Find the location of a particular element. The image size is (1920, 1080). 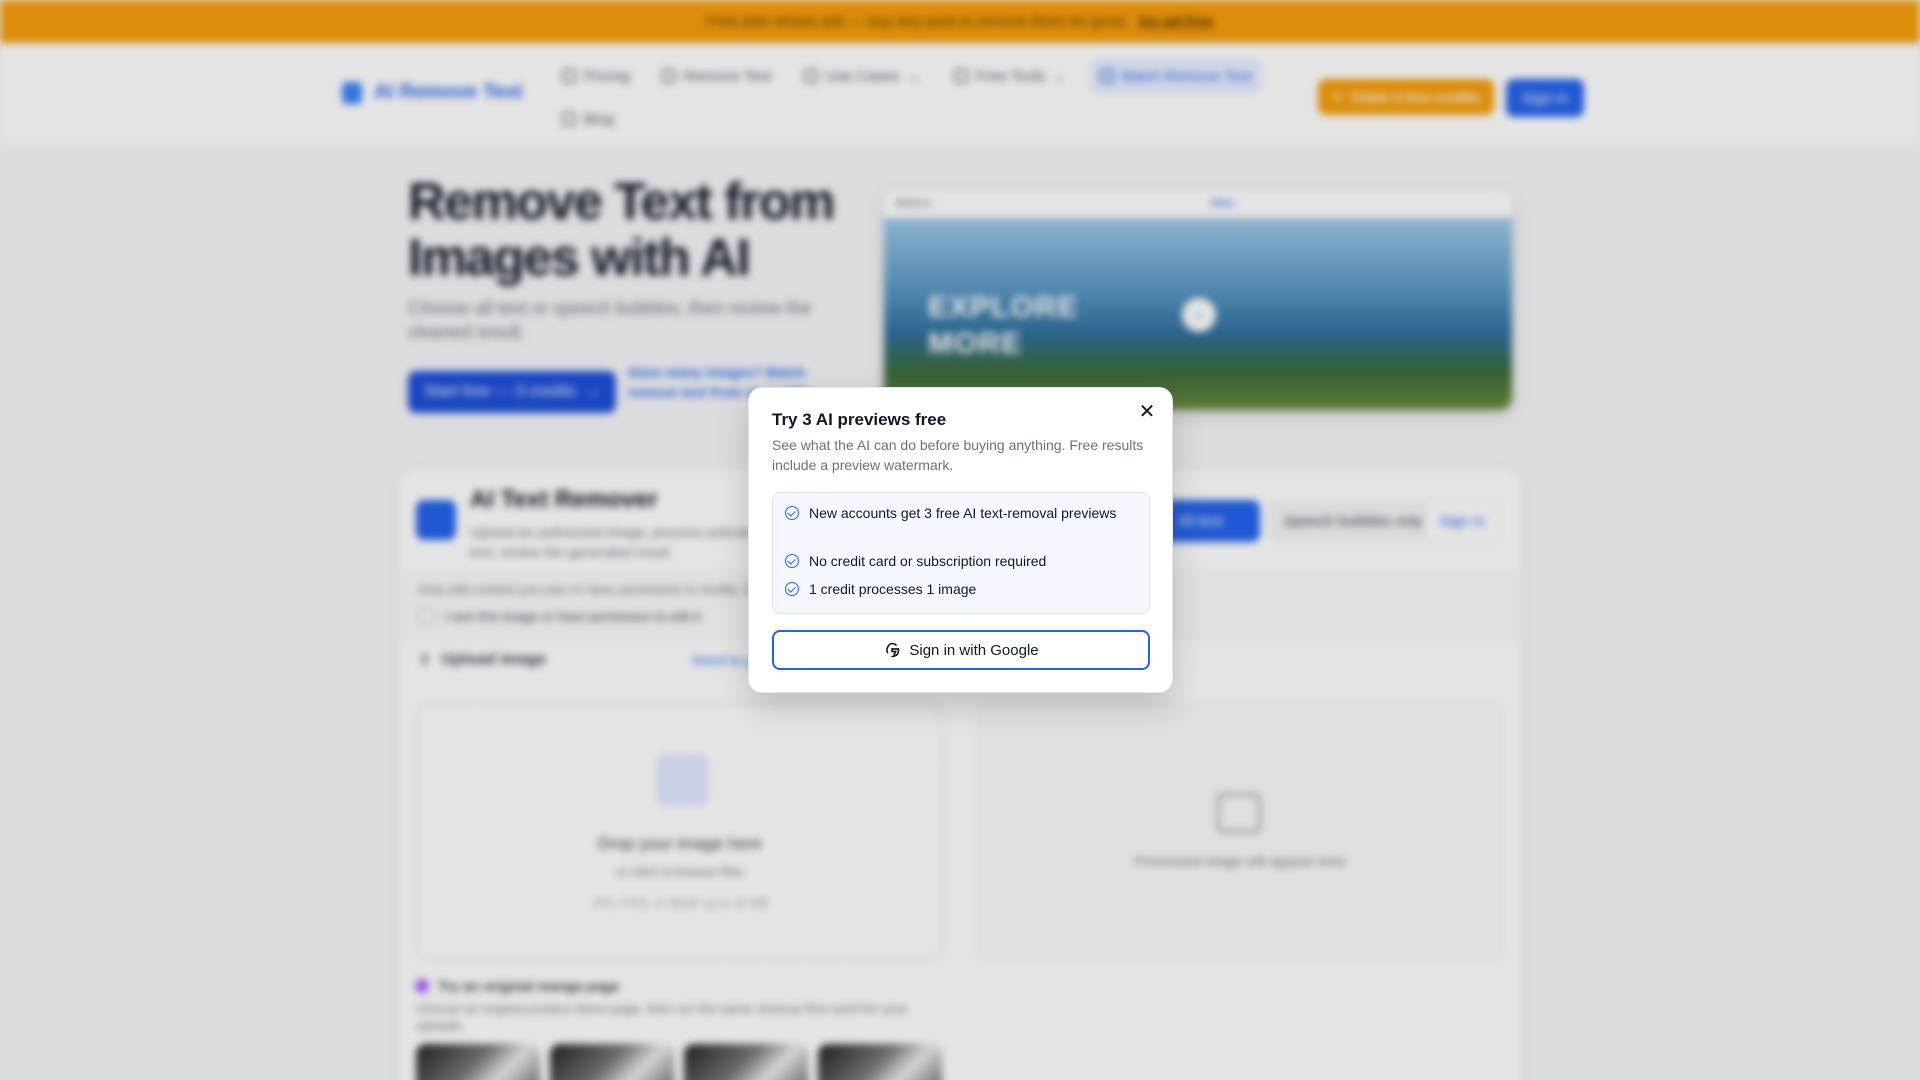

perk-item: 1 credit processes 1 image is located at coordinates (960, 589).